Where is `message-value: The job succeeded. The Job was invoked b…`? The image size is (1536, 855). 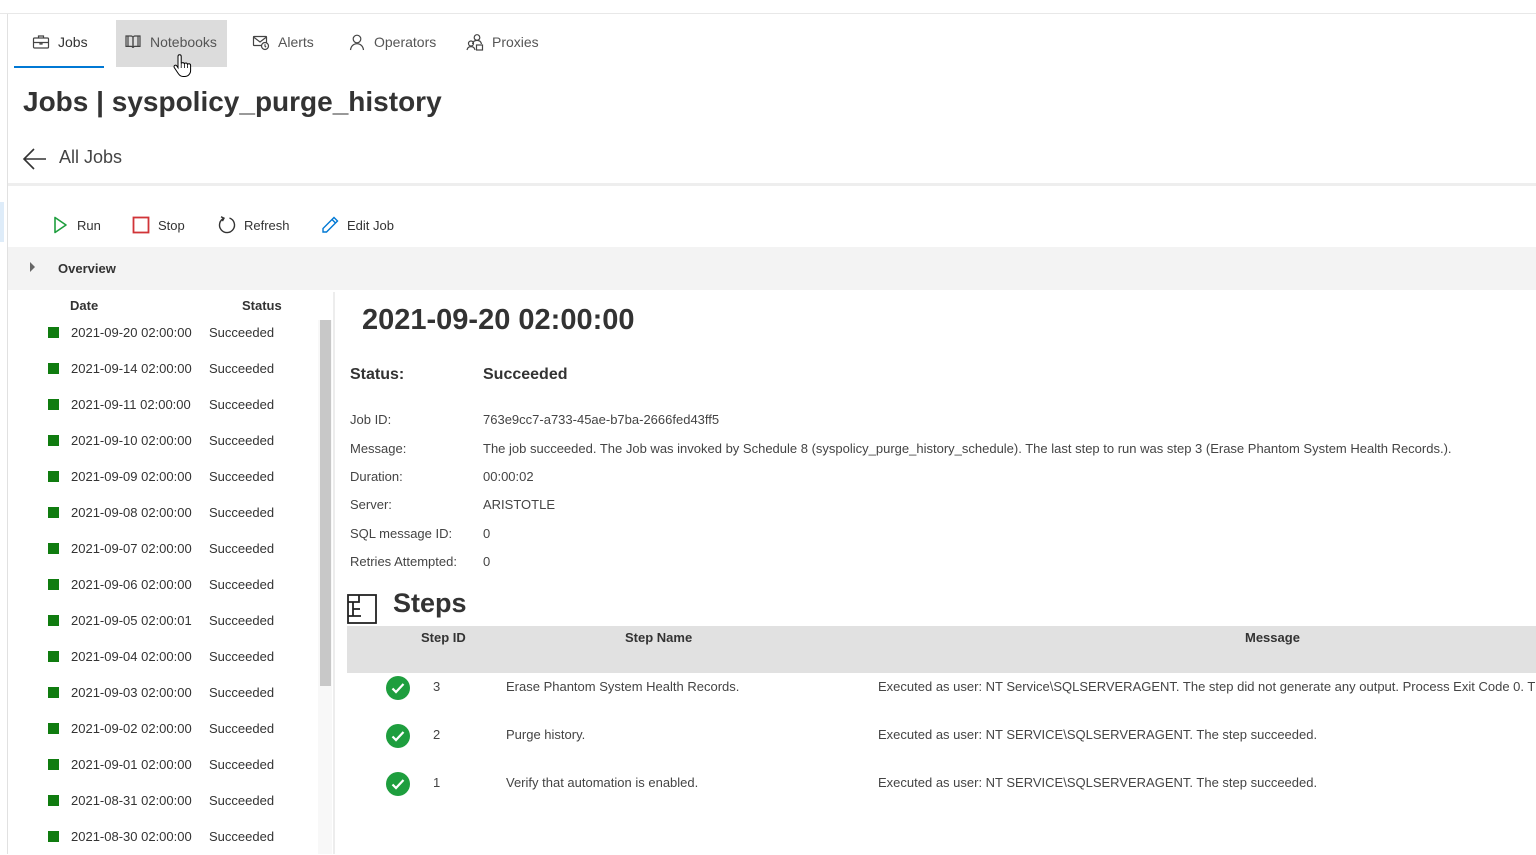
message-value: The job succeeded. The Job was invoked b… is located at coordinates (967, 448).